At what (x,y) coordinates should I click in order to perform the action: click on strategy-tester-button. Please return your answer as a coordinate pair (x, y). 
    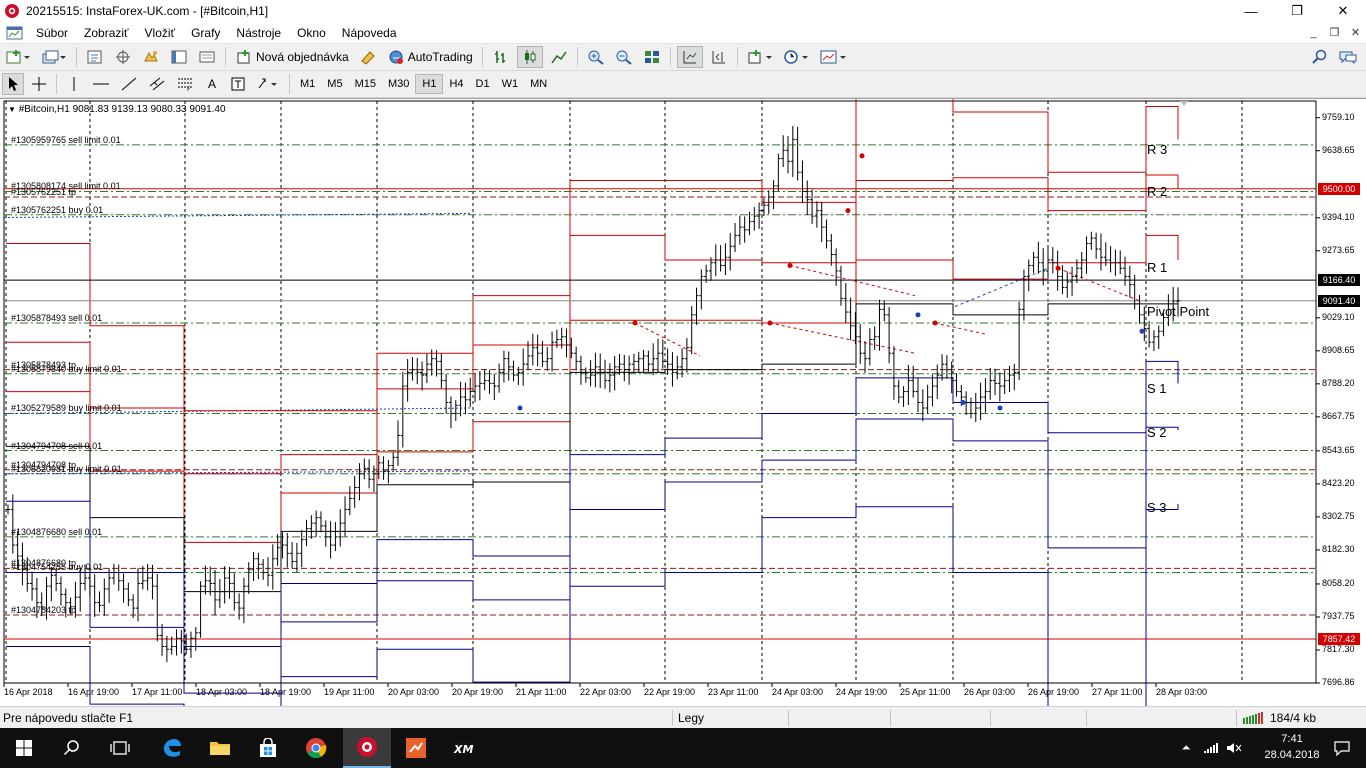
    Looking at the image, I should click on (207, 57).